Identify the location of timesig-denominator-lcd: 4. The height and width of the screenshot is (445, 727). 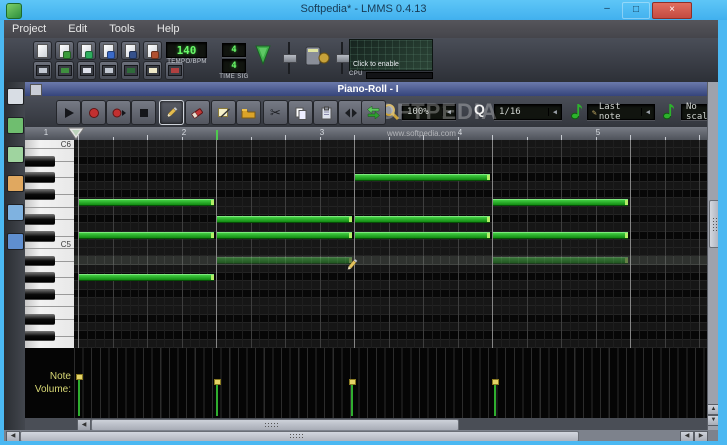
(234, 66).